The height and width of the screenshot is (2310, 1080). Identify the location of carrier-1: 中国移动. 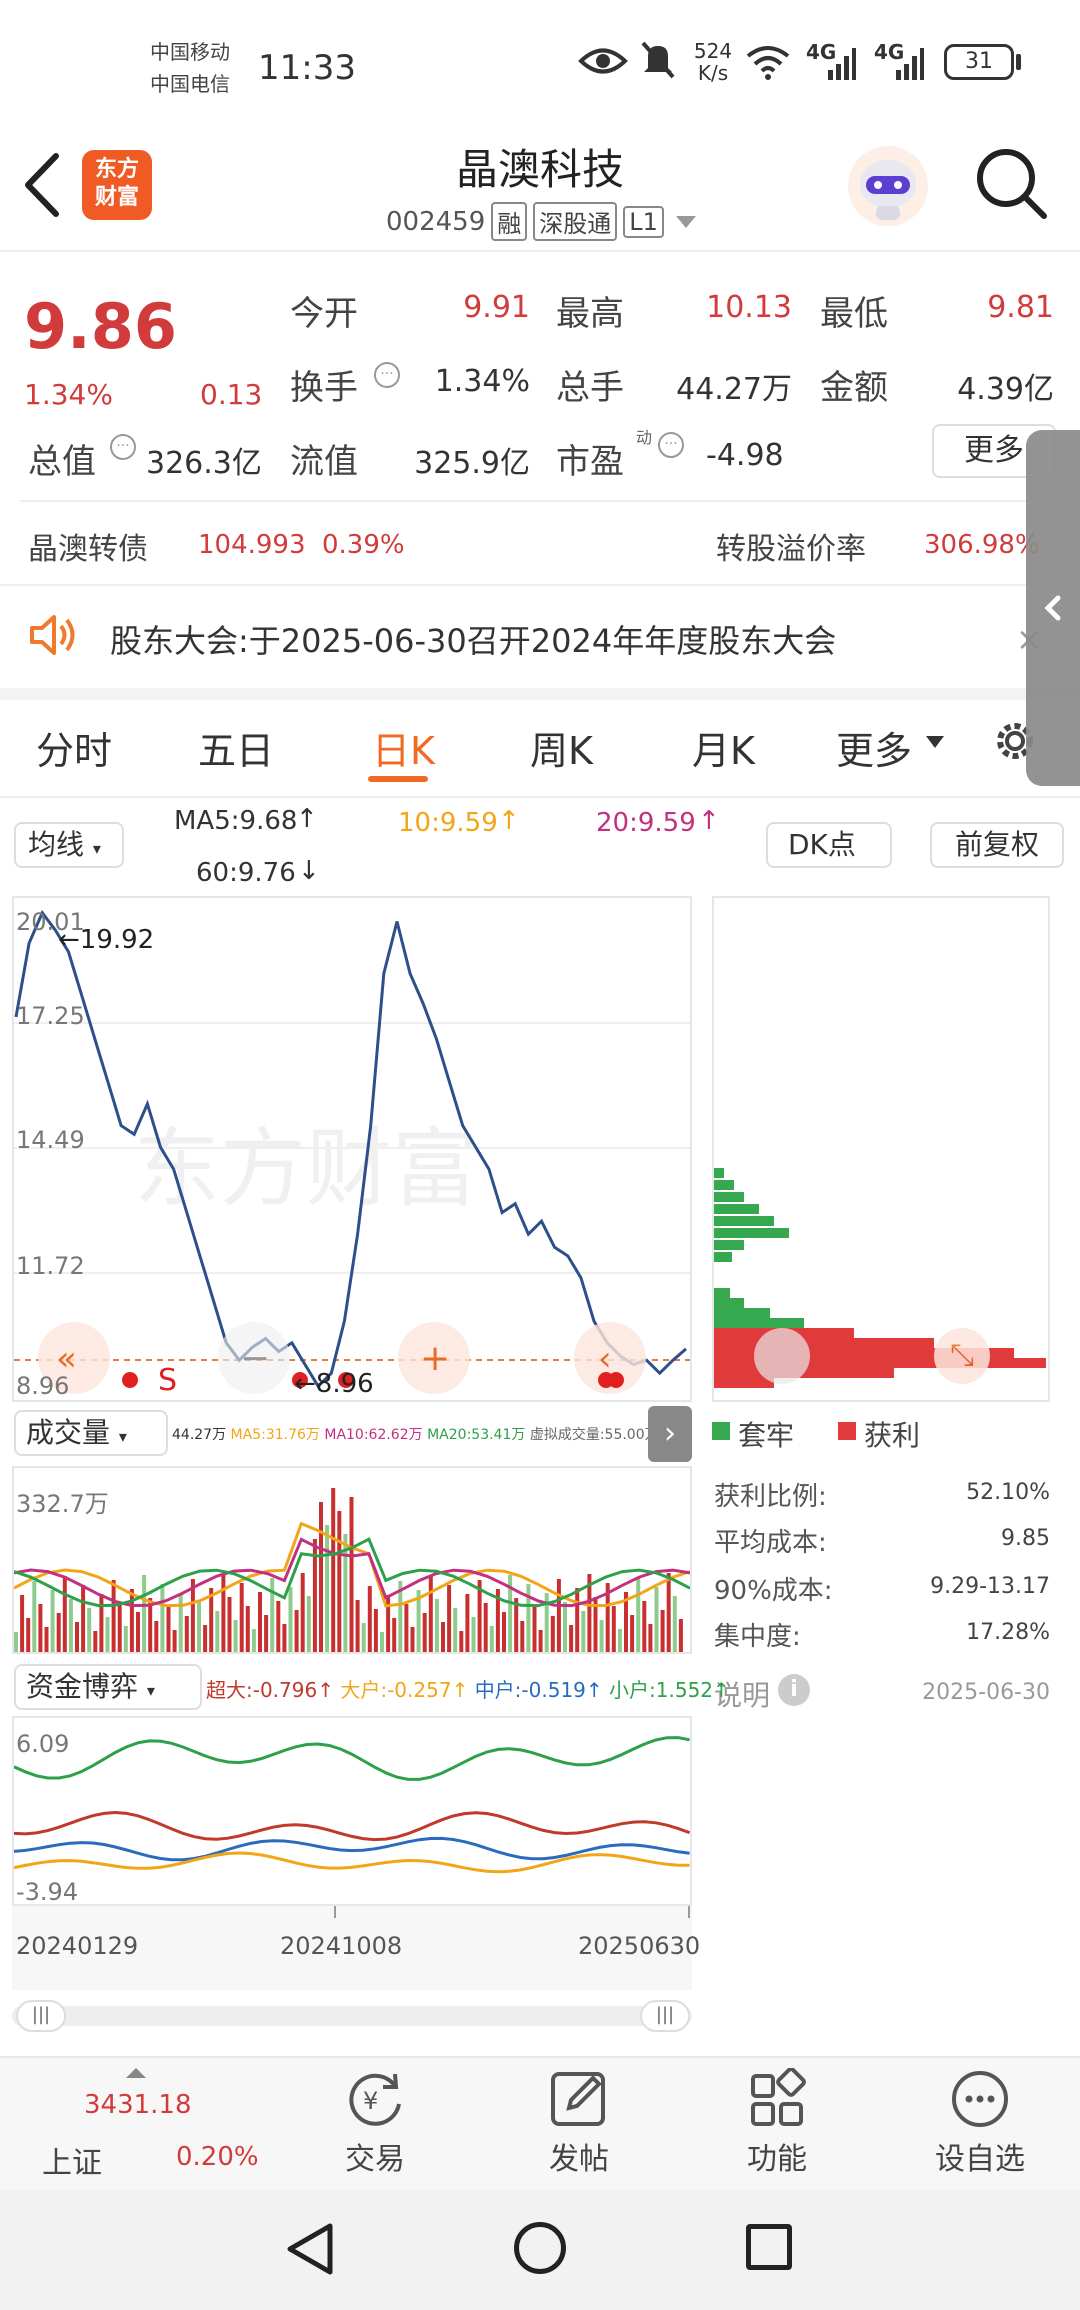
(190, 52).